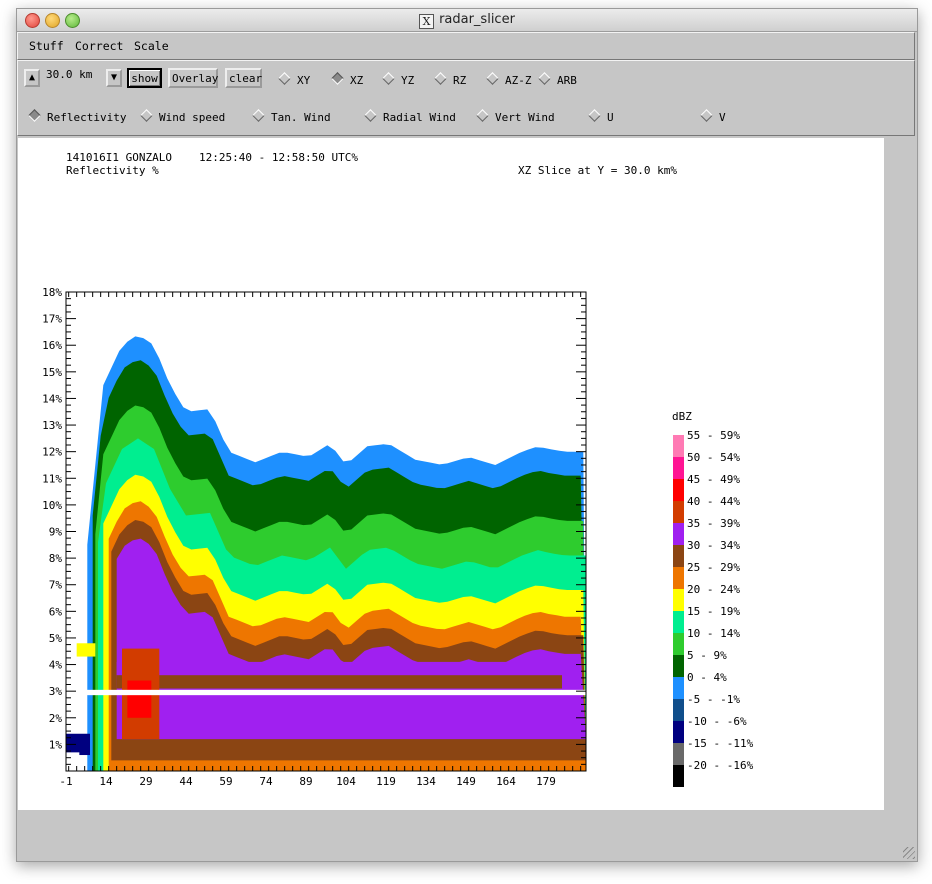  What do you see at coordinates (506, 781) in the screenshot?
I see `x-tick-label: 164` at bounding box center [506, 781].